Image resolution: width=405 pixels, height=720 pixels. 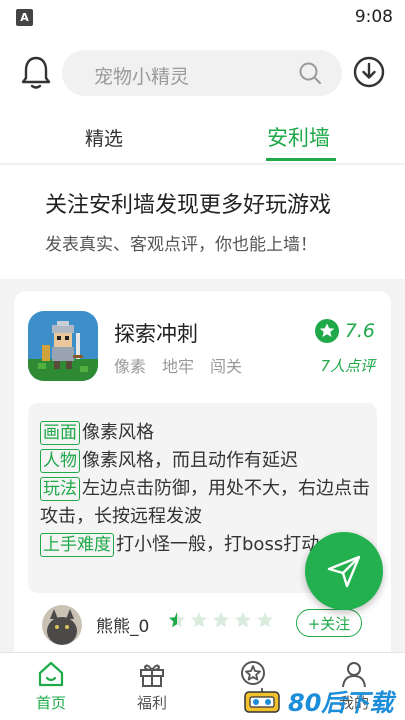 I want to click on reviewer-star-rating, so click(x=221, y=620).